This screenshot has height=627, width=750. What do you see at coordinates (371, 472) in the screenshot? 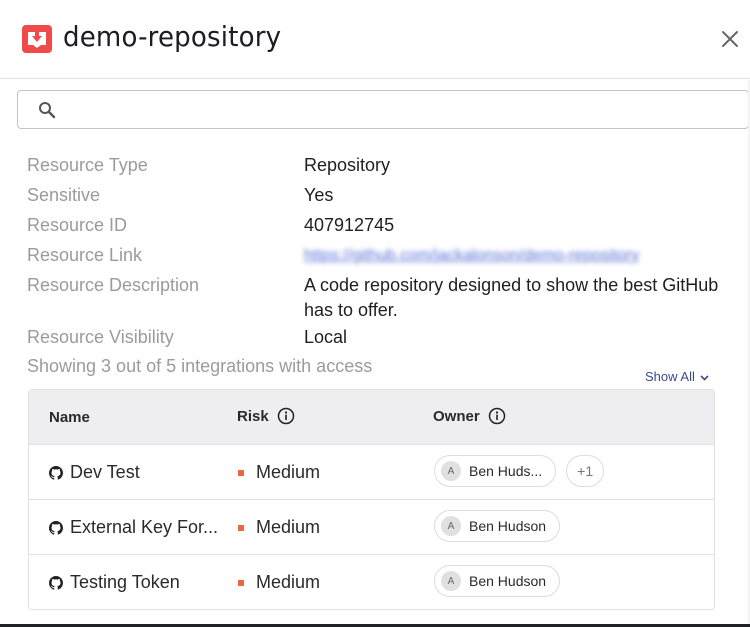
I see `table-row: Dev Test Medium A Ben Huds... +1` at bounding box center [371, 472].